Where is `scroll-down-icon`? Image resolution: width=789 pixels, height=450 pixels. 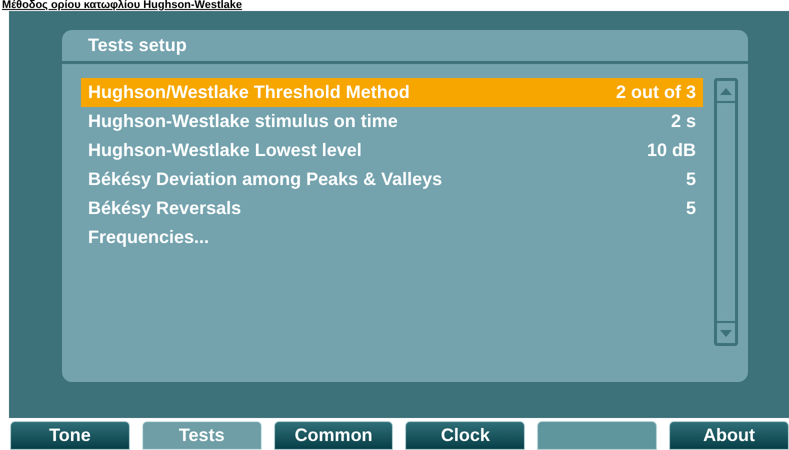
scroll-down-icon is located at coordinates (726, 333).